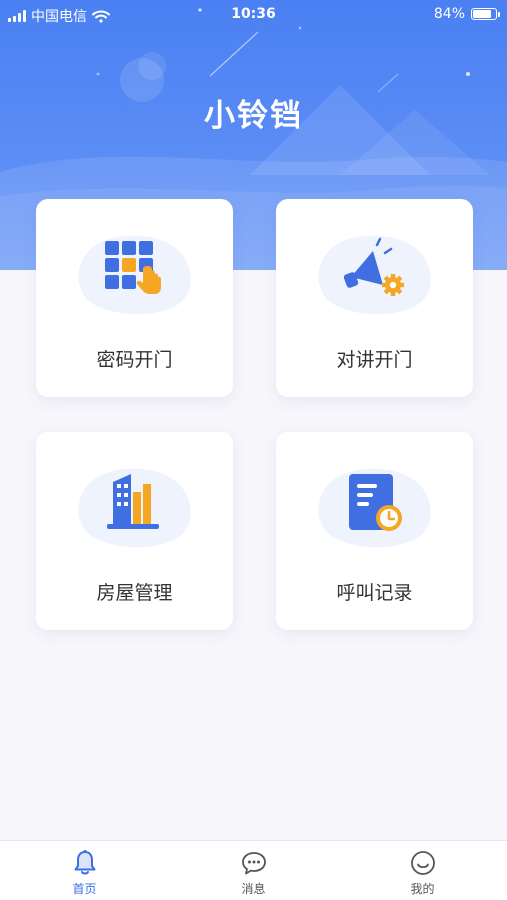  What do you see at coordinates (449, 14) in the screenshot?
I see `battery-percent: 84%` at bounding box center [449, 14].